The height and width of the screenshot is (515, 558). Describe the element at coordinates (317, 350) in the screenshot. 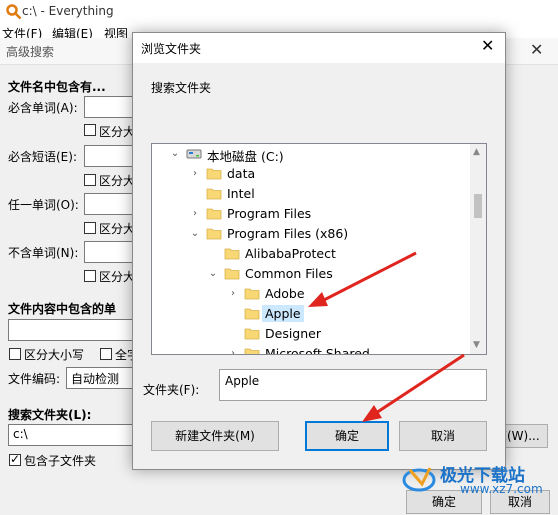

I see `tree-item-label: Microsoft Shared` at that location.